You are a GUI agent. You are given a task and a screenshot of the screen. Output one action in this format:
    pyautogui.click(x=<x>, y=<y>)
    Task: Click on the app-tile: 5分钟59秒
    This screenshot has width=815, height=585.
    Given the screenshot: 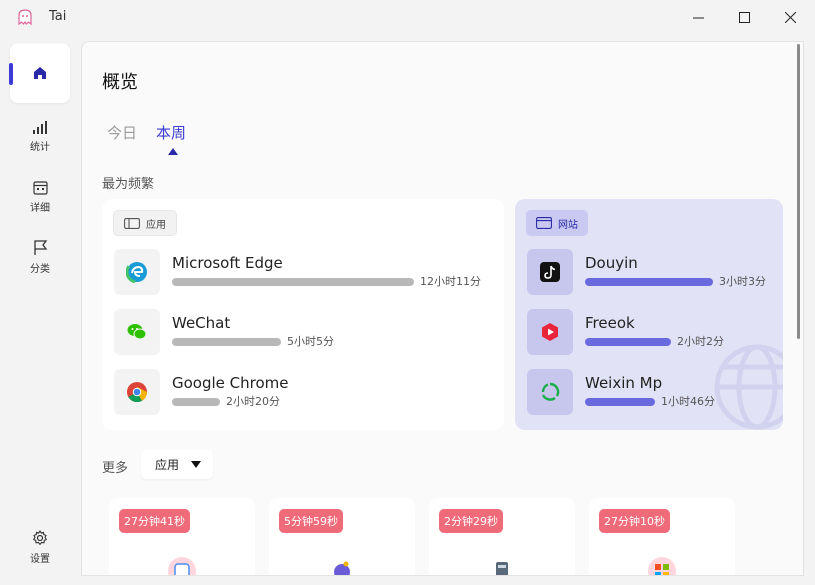 What is the action you would take?
    pyautogui.click(x=342, y=536)
    